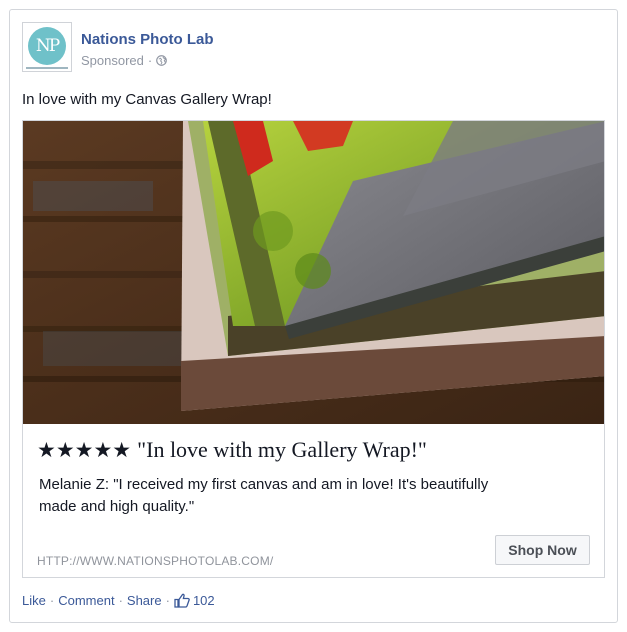 This screenshot has width=627, height=632. What do you see at coordinates (147, 39) in the screenshot?
I see `page-name-link: Nations Photo Lab` at bounding box center [147, 39].